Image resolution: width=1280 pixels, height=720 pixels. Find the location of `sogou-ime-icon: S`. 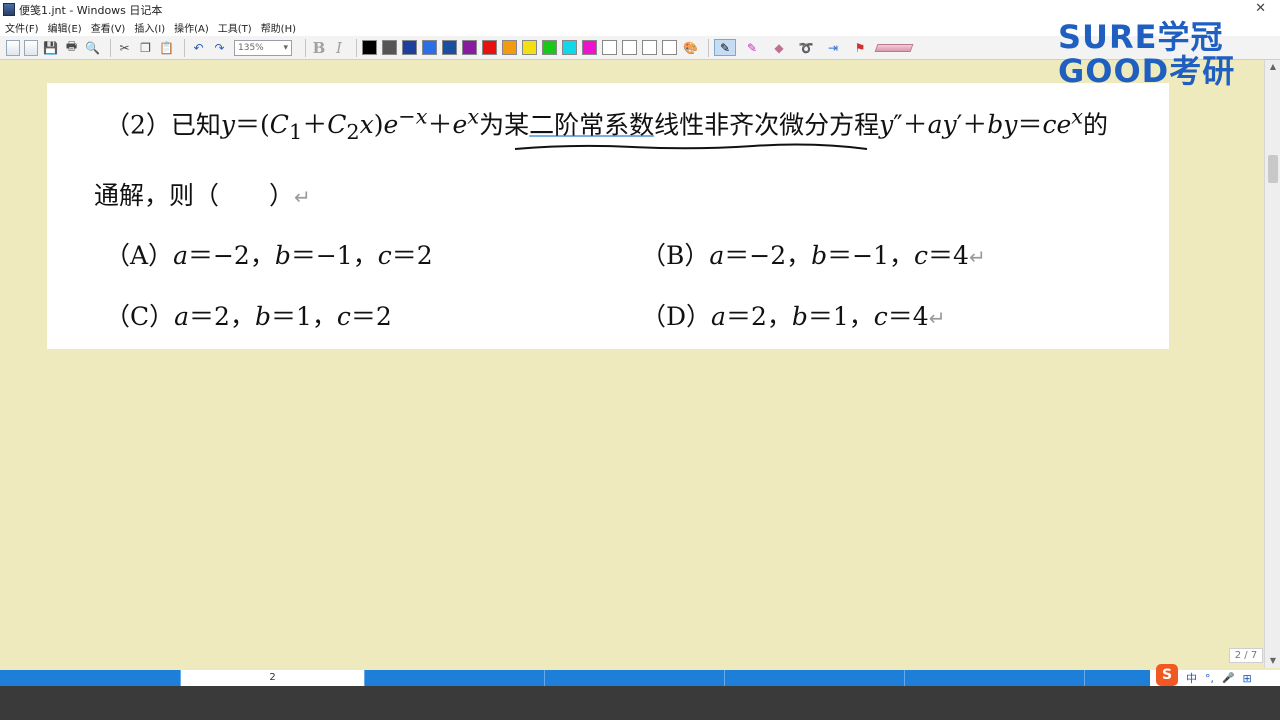

sogou-ime-icon: S is located at coordinates (1167, 675).